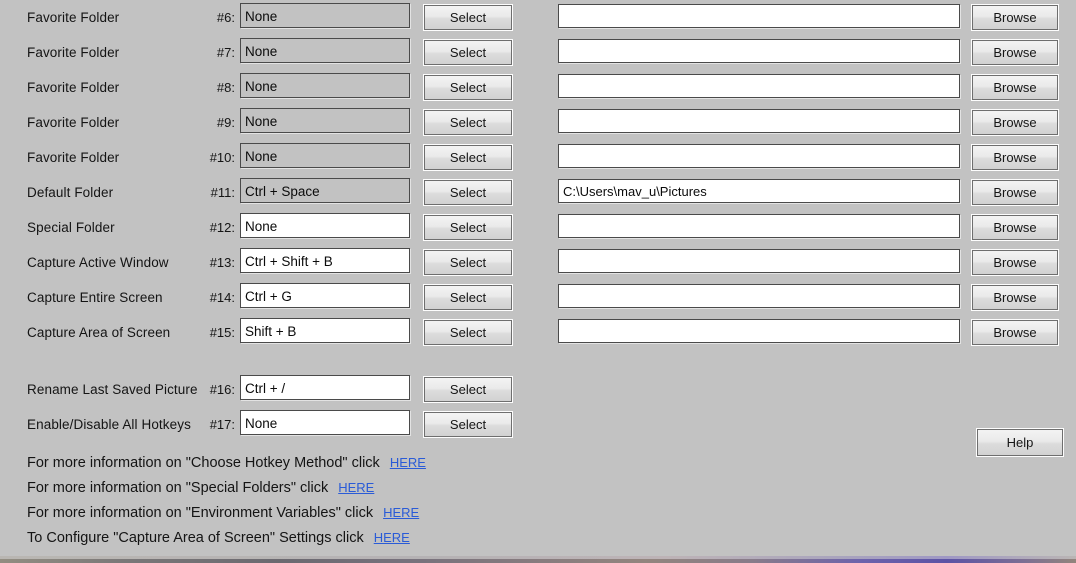  Describe the element at coordinates (325, 260) in the screenshot. I see `hotkey-value-field: Ctrl + Shift + B` at that location.